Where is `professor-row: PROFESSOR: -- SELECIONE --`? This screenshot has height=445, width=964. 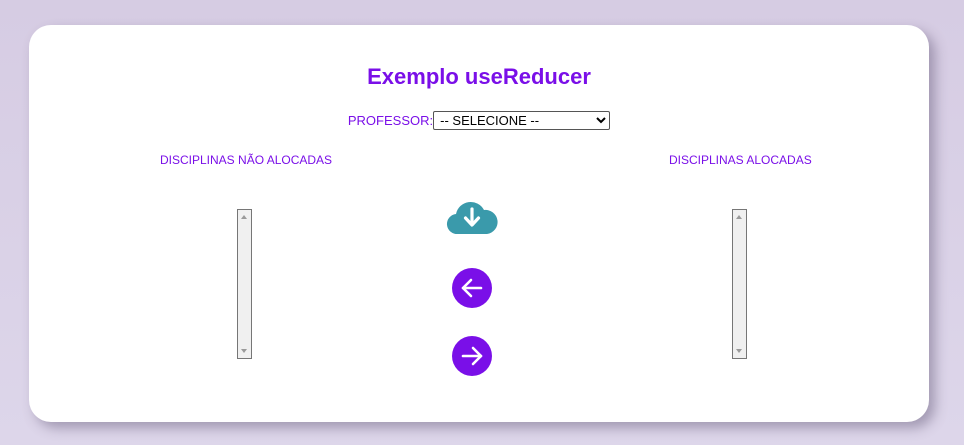 professor-row: PROFESSOR: -- SELECIONE -- is located at coordinates (479, 120).